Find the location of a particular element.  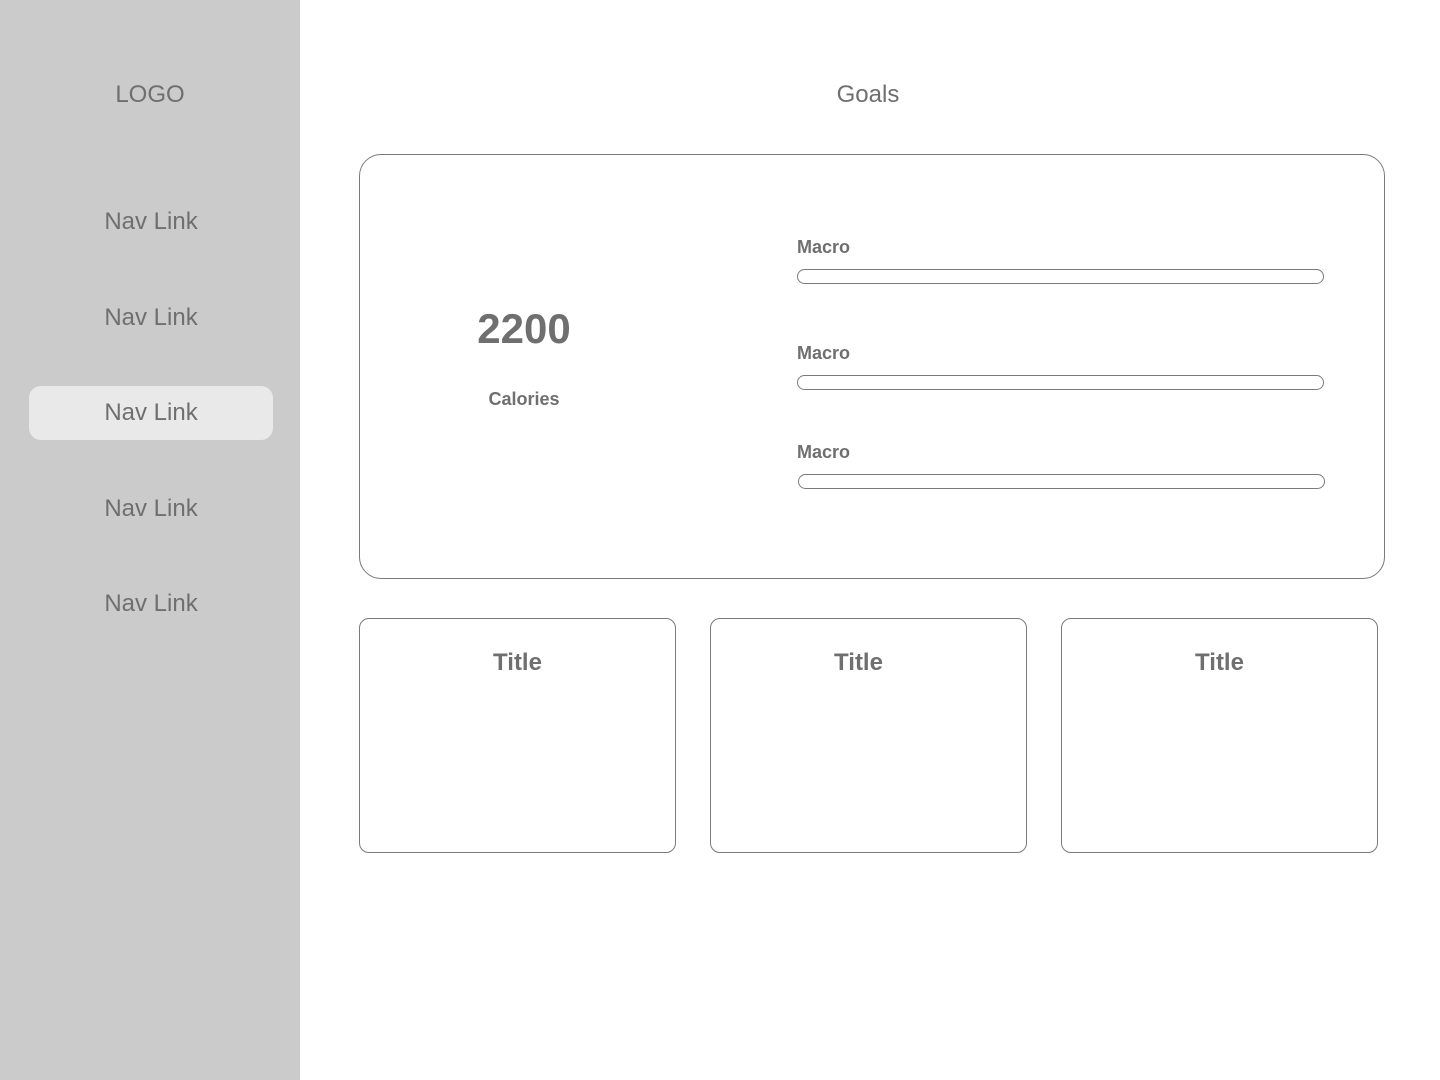

nav-link-2: Nav Link is located at coordinates (151, 318).